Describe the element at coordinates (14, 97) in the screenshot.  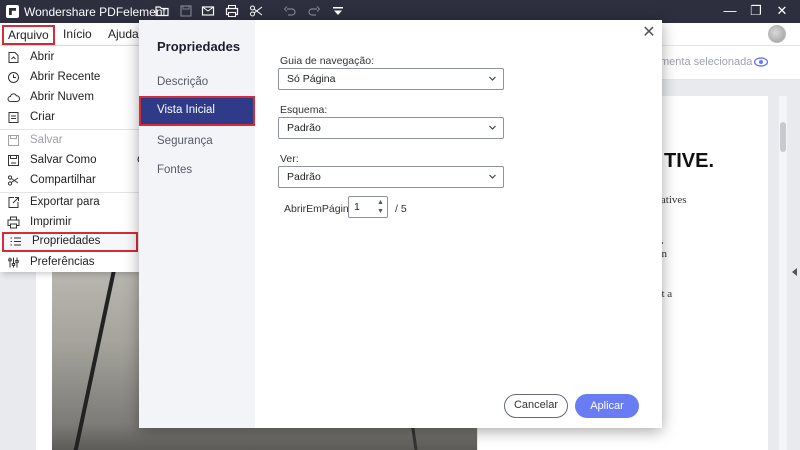
I see `cloud-icon` at that location.